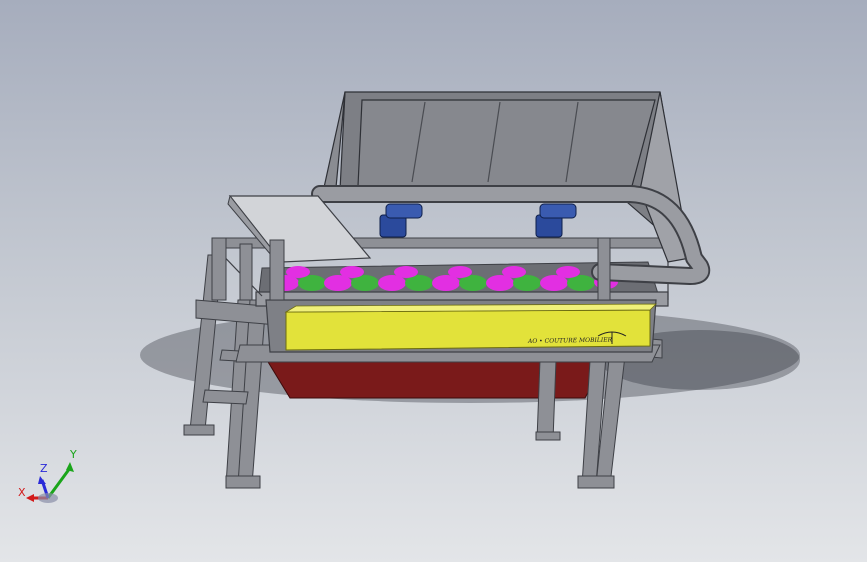  I want to click on beam-label: AO • COUTURE MOBILIER, so click(570, 341).